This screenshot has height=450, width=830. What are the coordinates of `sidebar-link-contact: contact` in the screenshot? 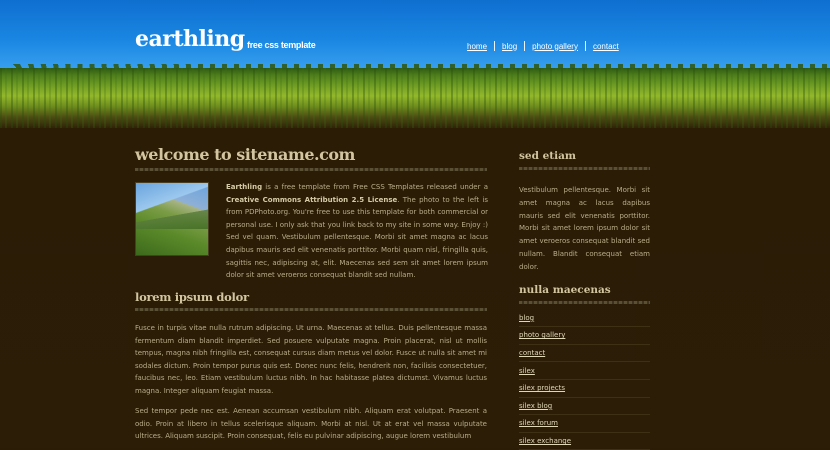 It's located at (532, 353).